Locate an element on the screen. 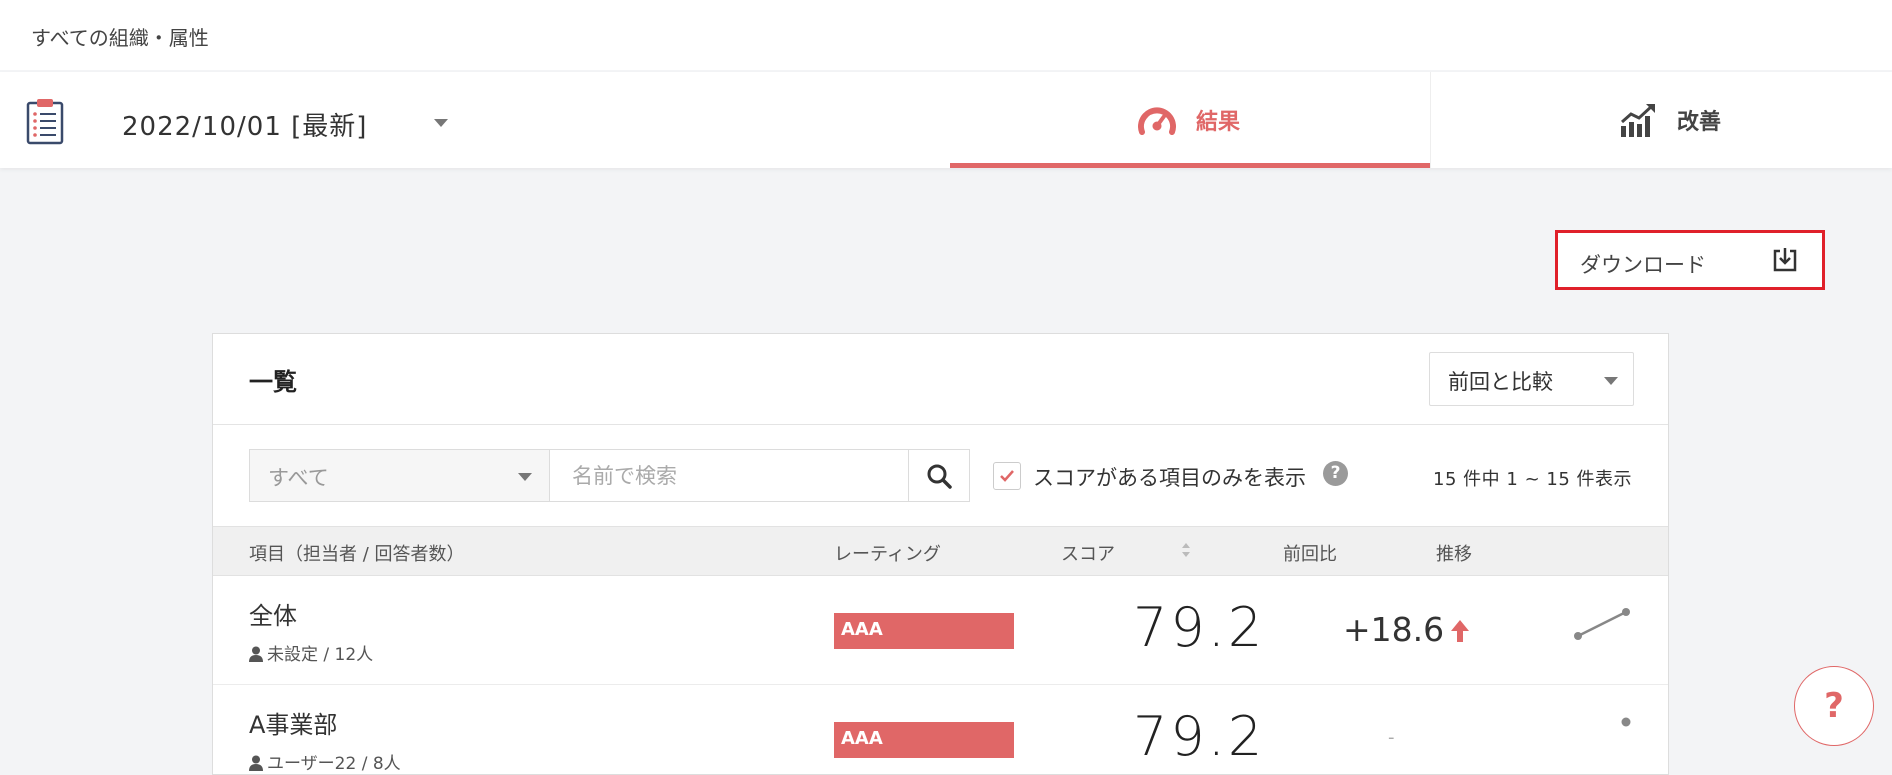 The height and width of the screenshot is (775, 1892). score-only-checkbox-label: スコアがある項目のみを表示 is located at coordinates (1169, 477).